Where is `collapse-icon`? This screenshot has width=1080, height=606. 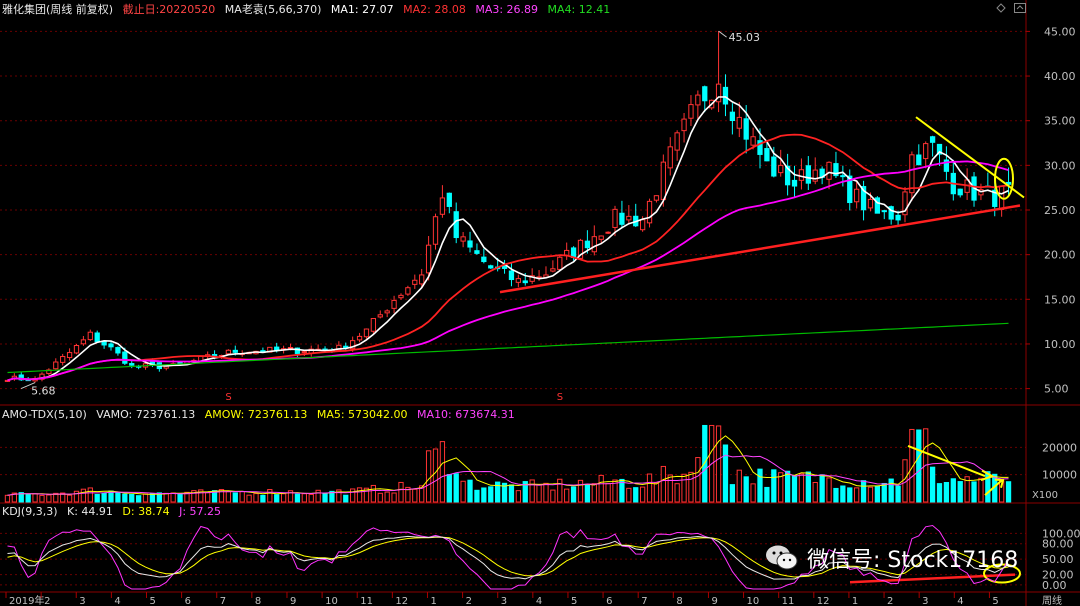 collapse-icon is located at coordinates (1020, 8).